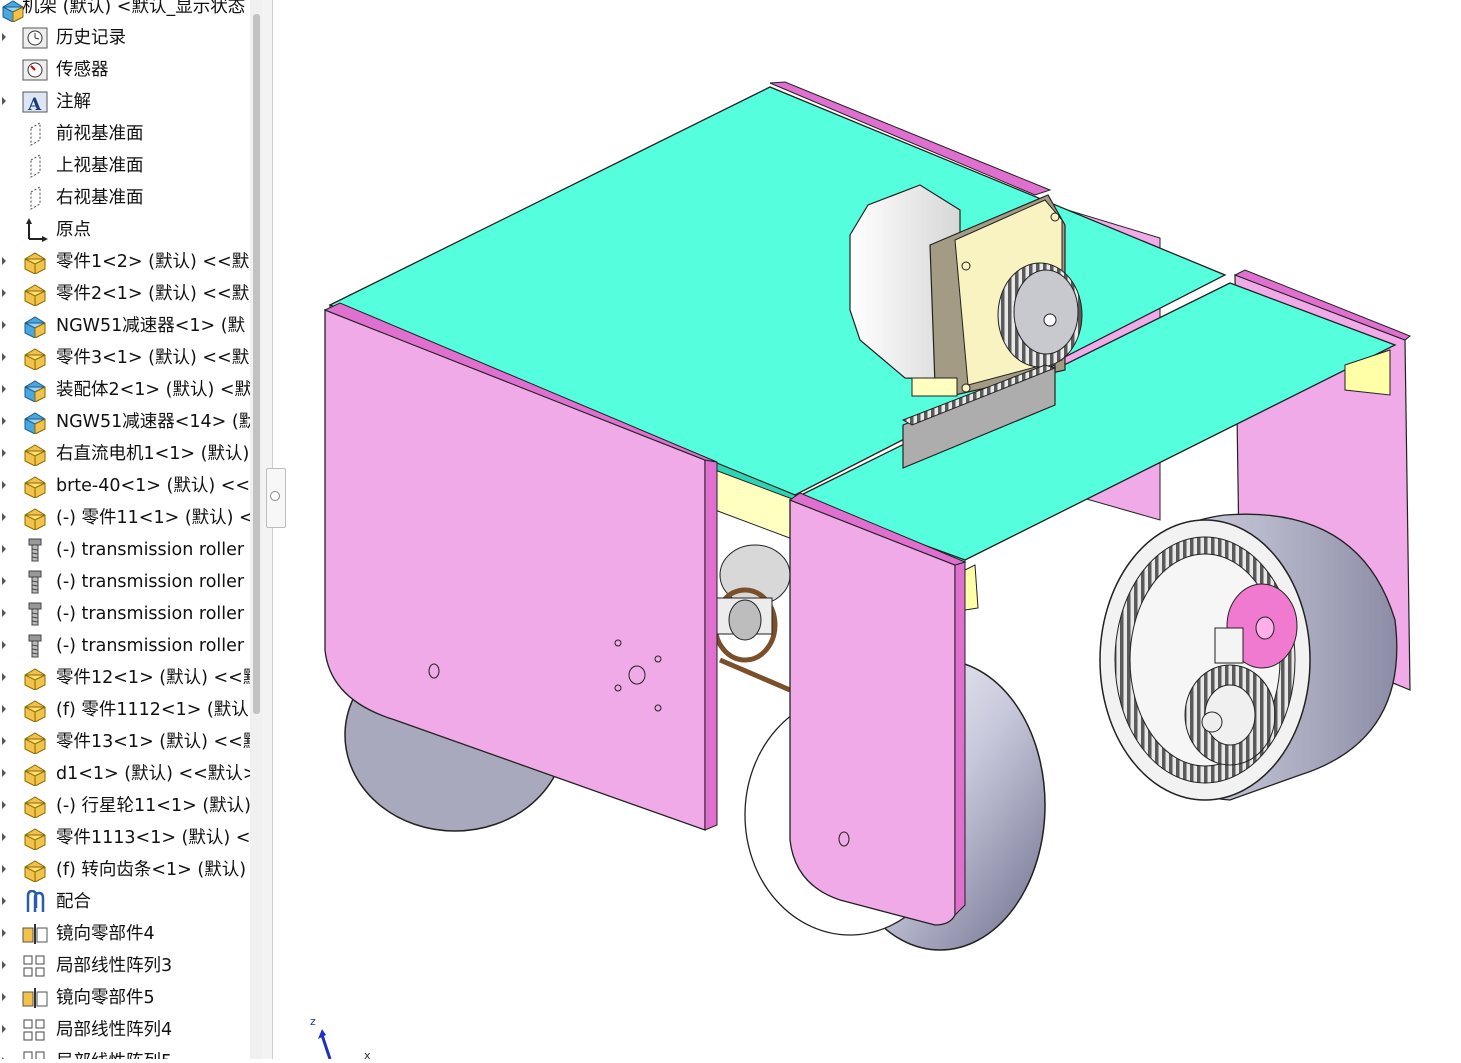 The width and height of the screenshot is (1461, 1063). What do you see at coordinates (125, 166) in the screenshot?
I see `tree-item: 上视基准面` at bounding box center [125, 166].